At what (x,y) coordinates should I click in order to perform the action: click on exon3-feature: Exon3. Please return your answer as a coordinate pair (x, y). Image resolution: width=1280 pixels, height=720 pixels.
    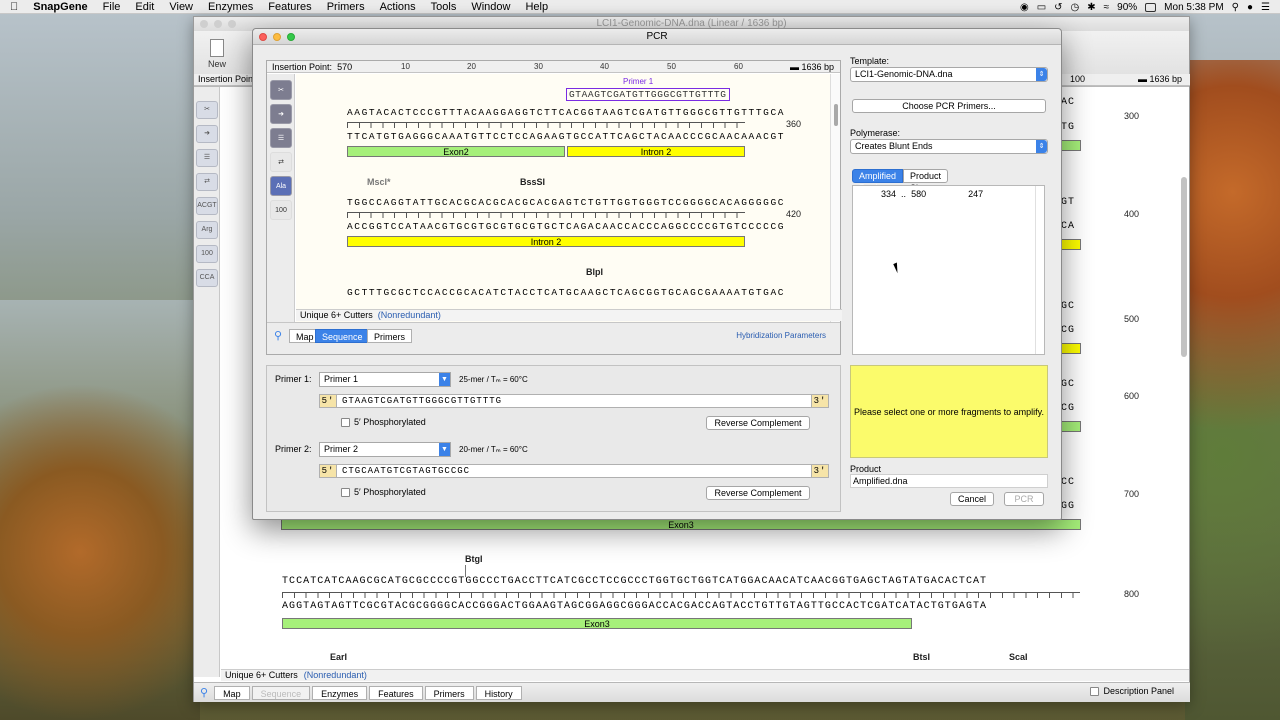
    Looking at the image, I should click on (597, 623).